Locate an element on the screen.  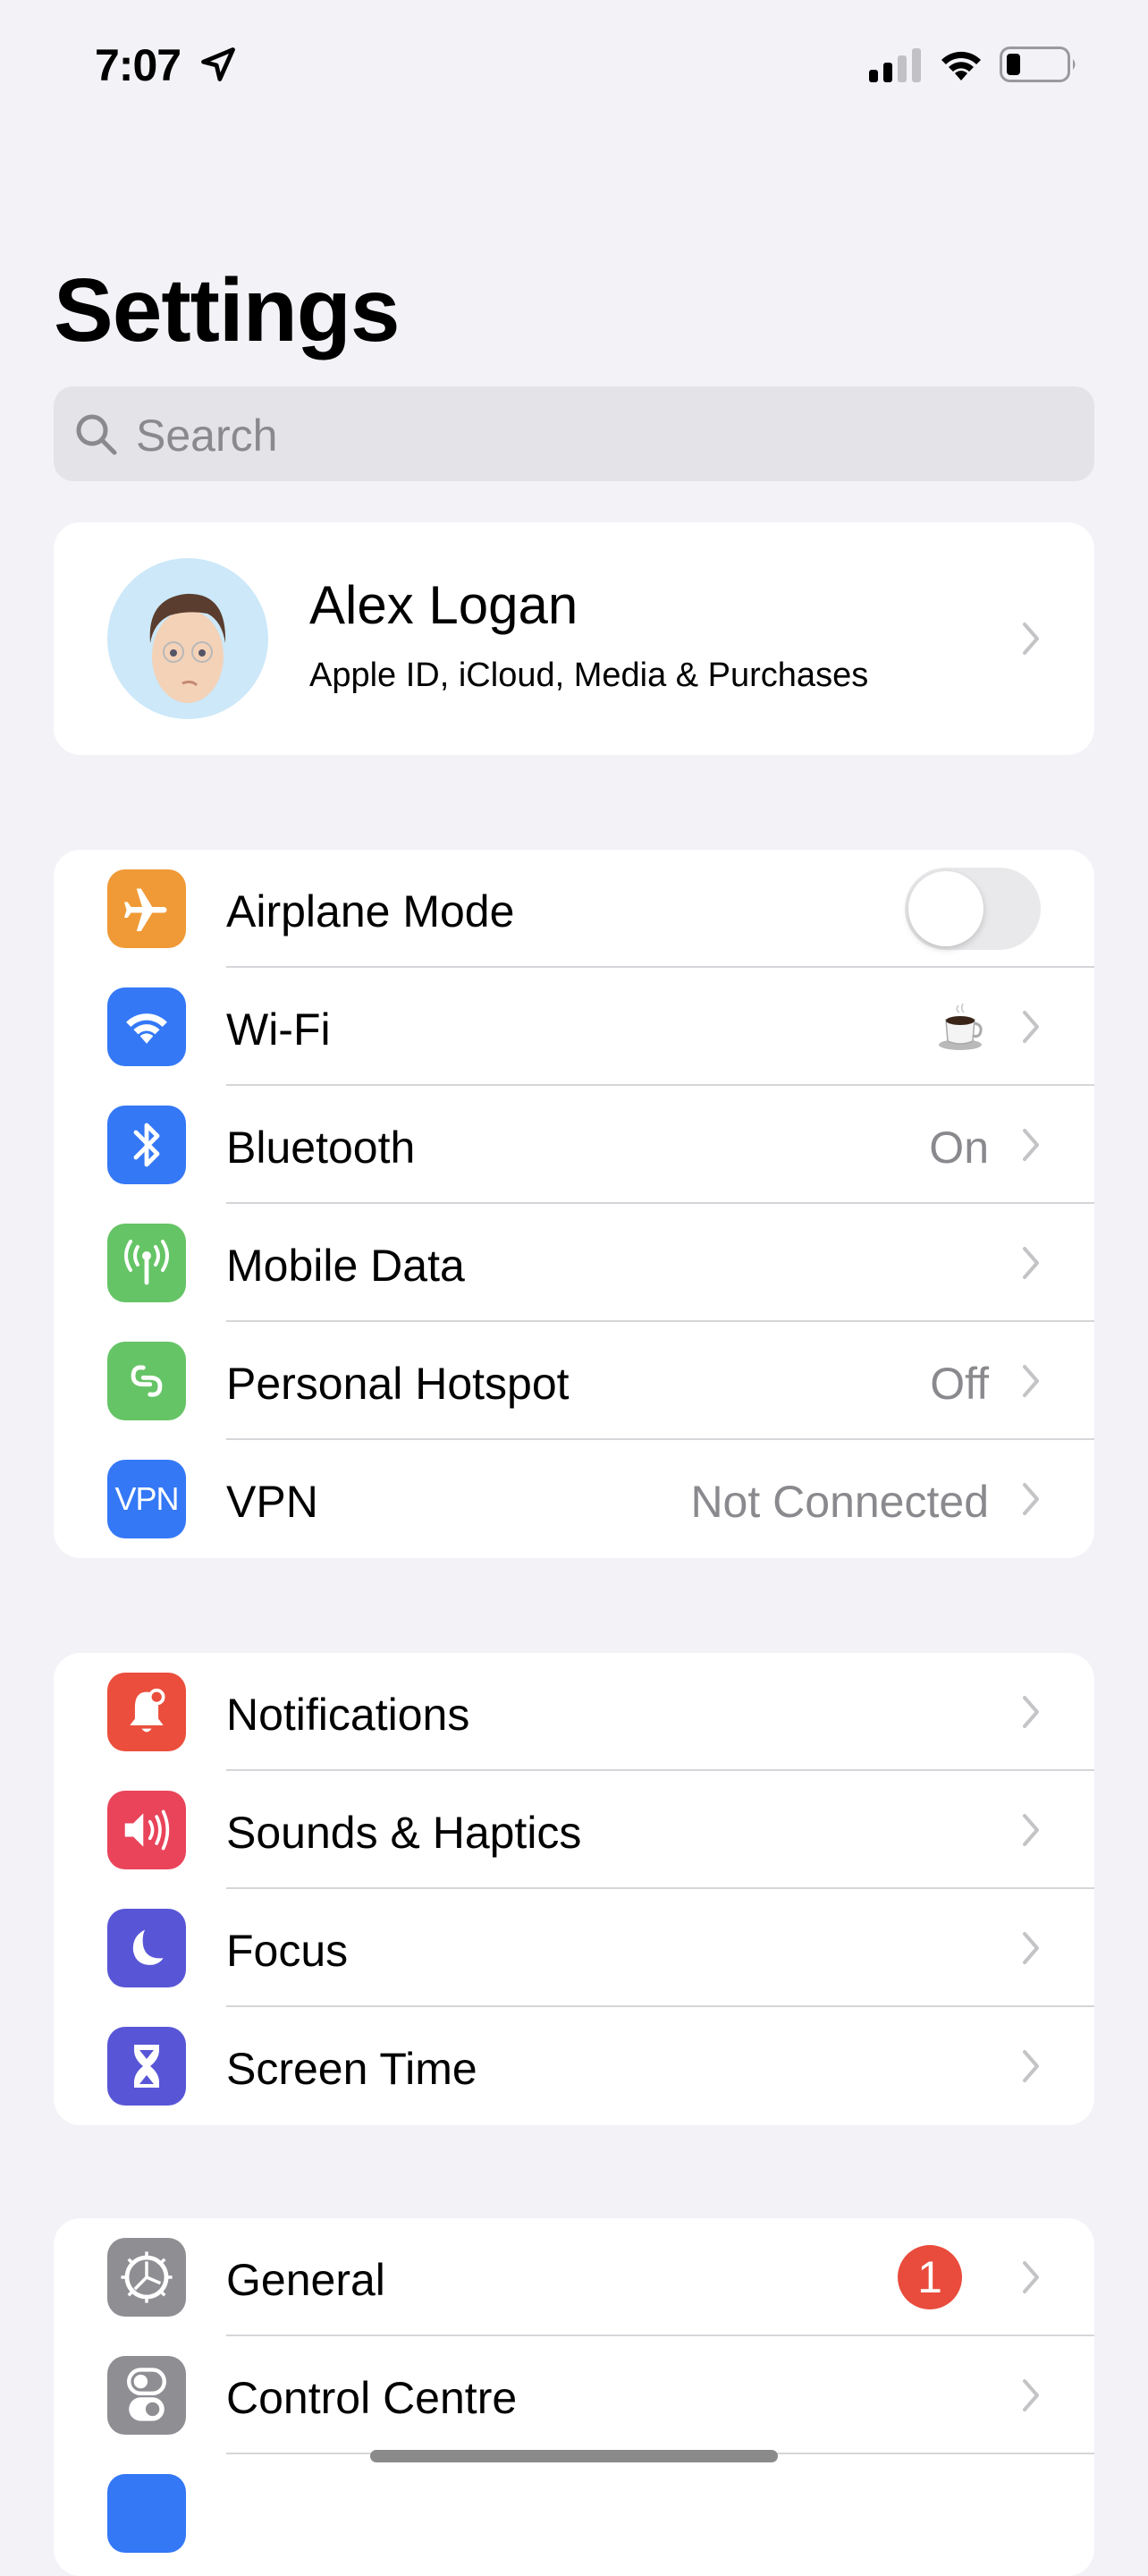
app-icon is located at coordinates (146, 2513).